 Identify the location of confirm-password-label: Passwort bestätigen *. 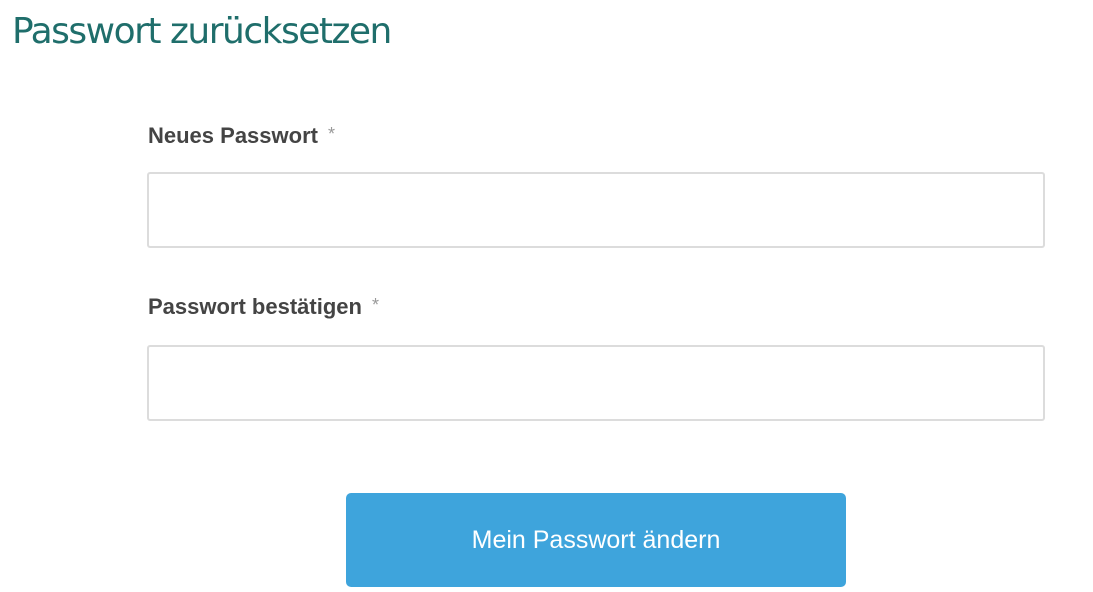
(263, 306).